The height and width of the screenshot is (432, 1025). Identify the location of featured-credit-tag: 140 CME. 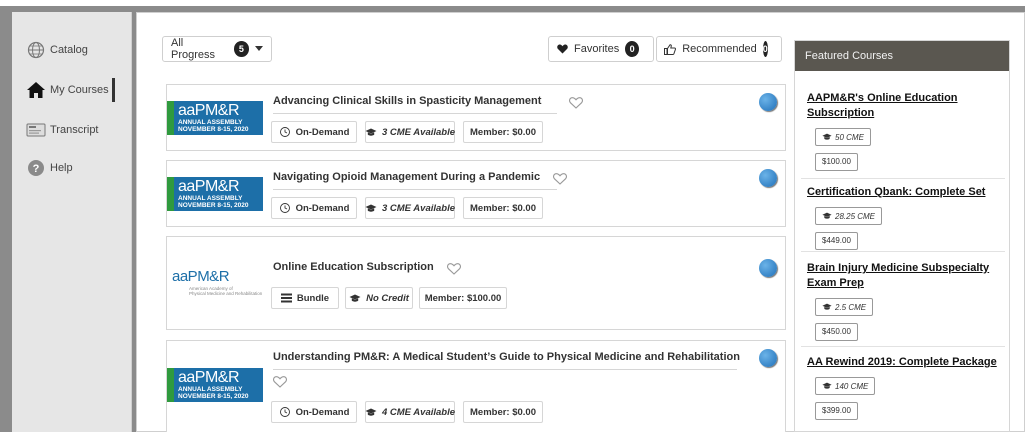
(845, 386).